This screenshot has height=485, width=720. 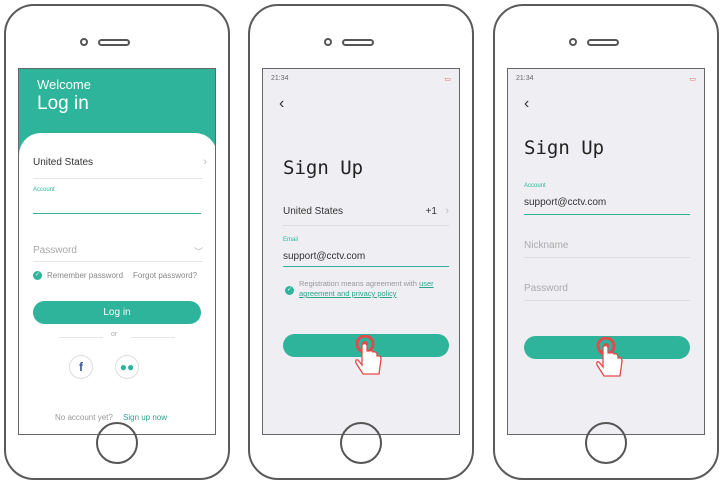 I want to click on account-input, so click(x=117, y=204).